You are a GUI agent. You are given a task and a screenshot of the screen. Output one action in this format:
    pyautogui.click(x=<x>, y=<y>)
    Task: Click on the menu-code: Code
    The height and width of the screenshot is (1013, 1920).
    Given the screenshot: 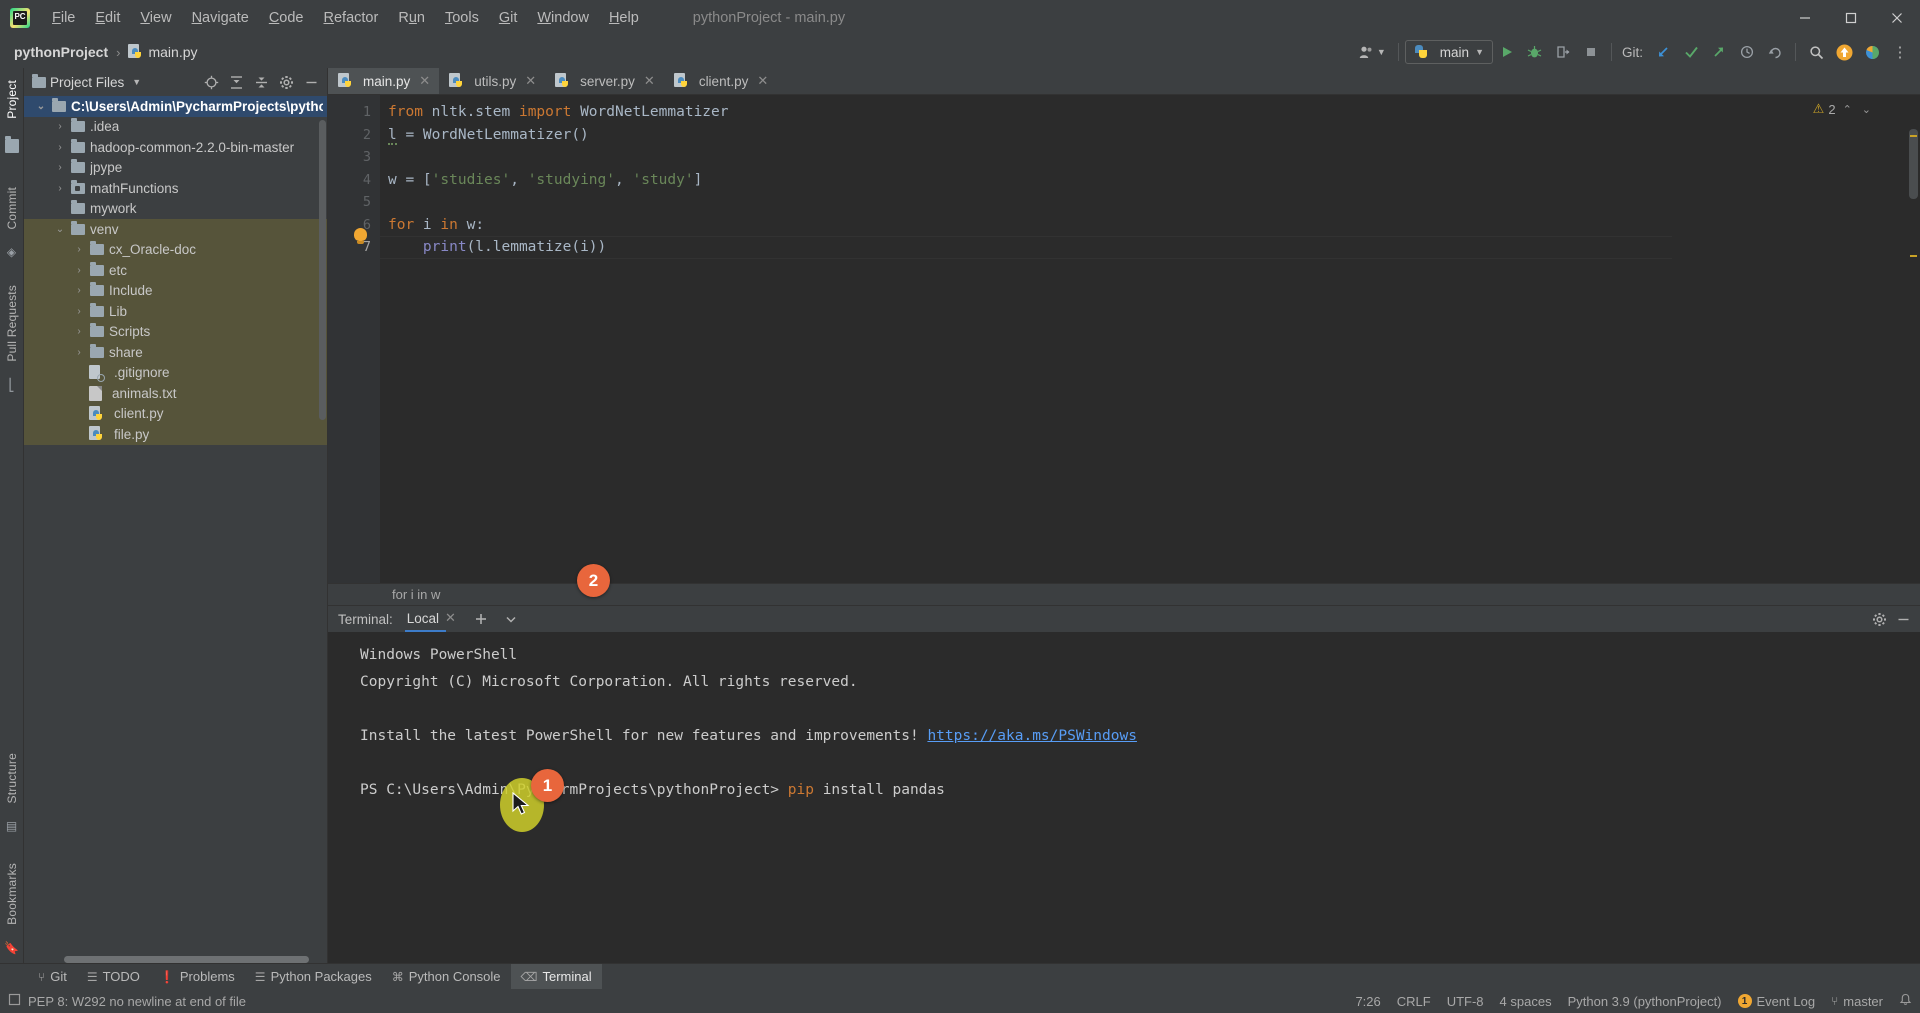 What is the action you would take?
    pyautogui.click(x=286, y=18)
    